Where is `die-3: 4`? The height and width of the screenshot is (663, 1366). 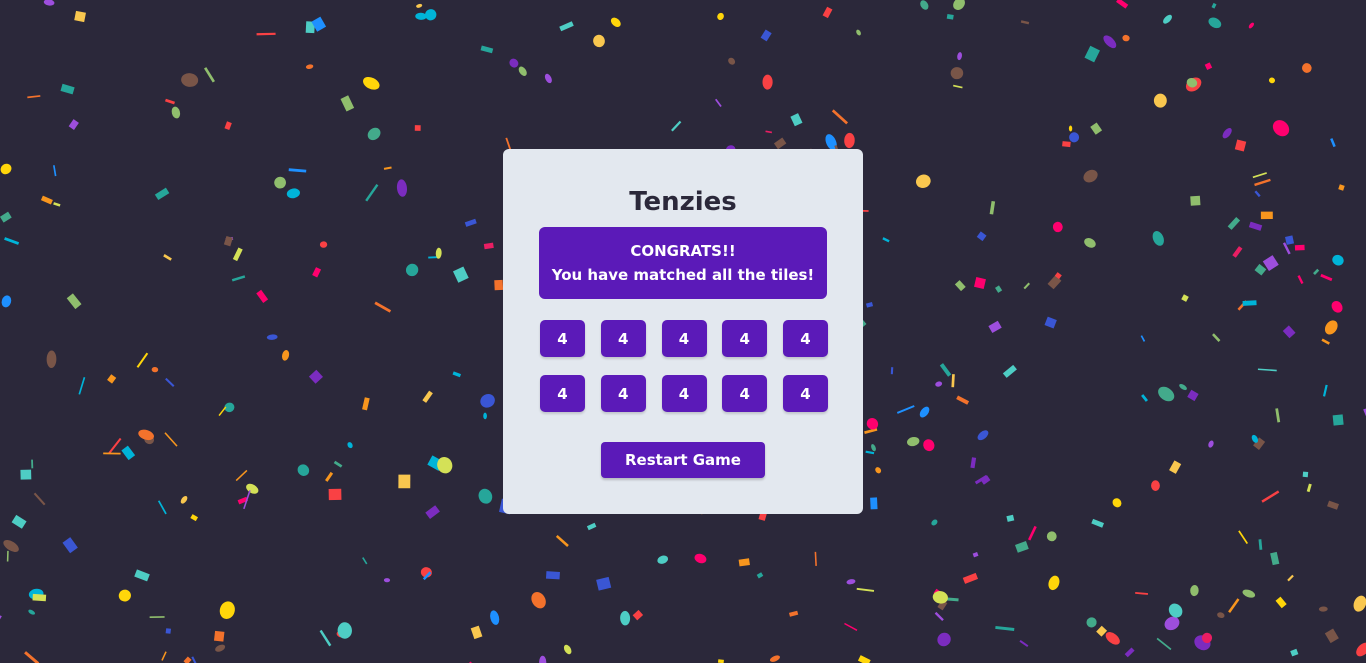 die-3: 4 is located at coordinates (684, 338).